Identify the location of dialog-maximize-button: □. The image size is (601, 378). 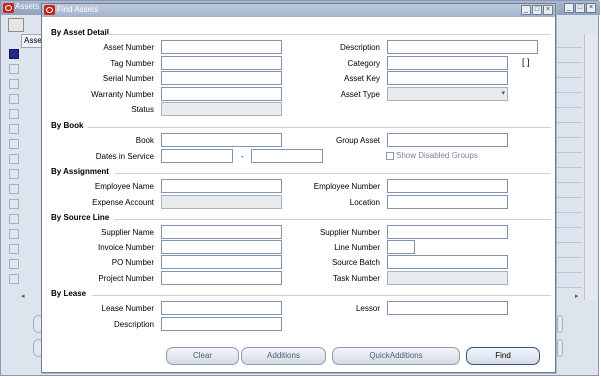
(537, 10).